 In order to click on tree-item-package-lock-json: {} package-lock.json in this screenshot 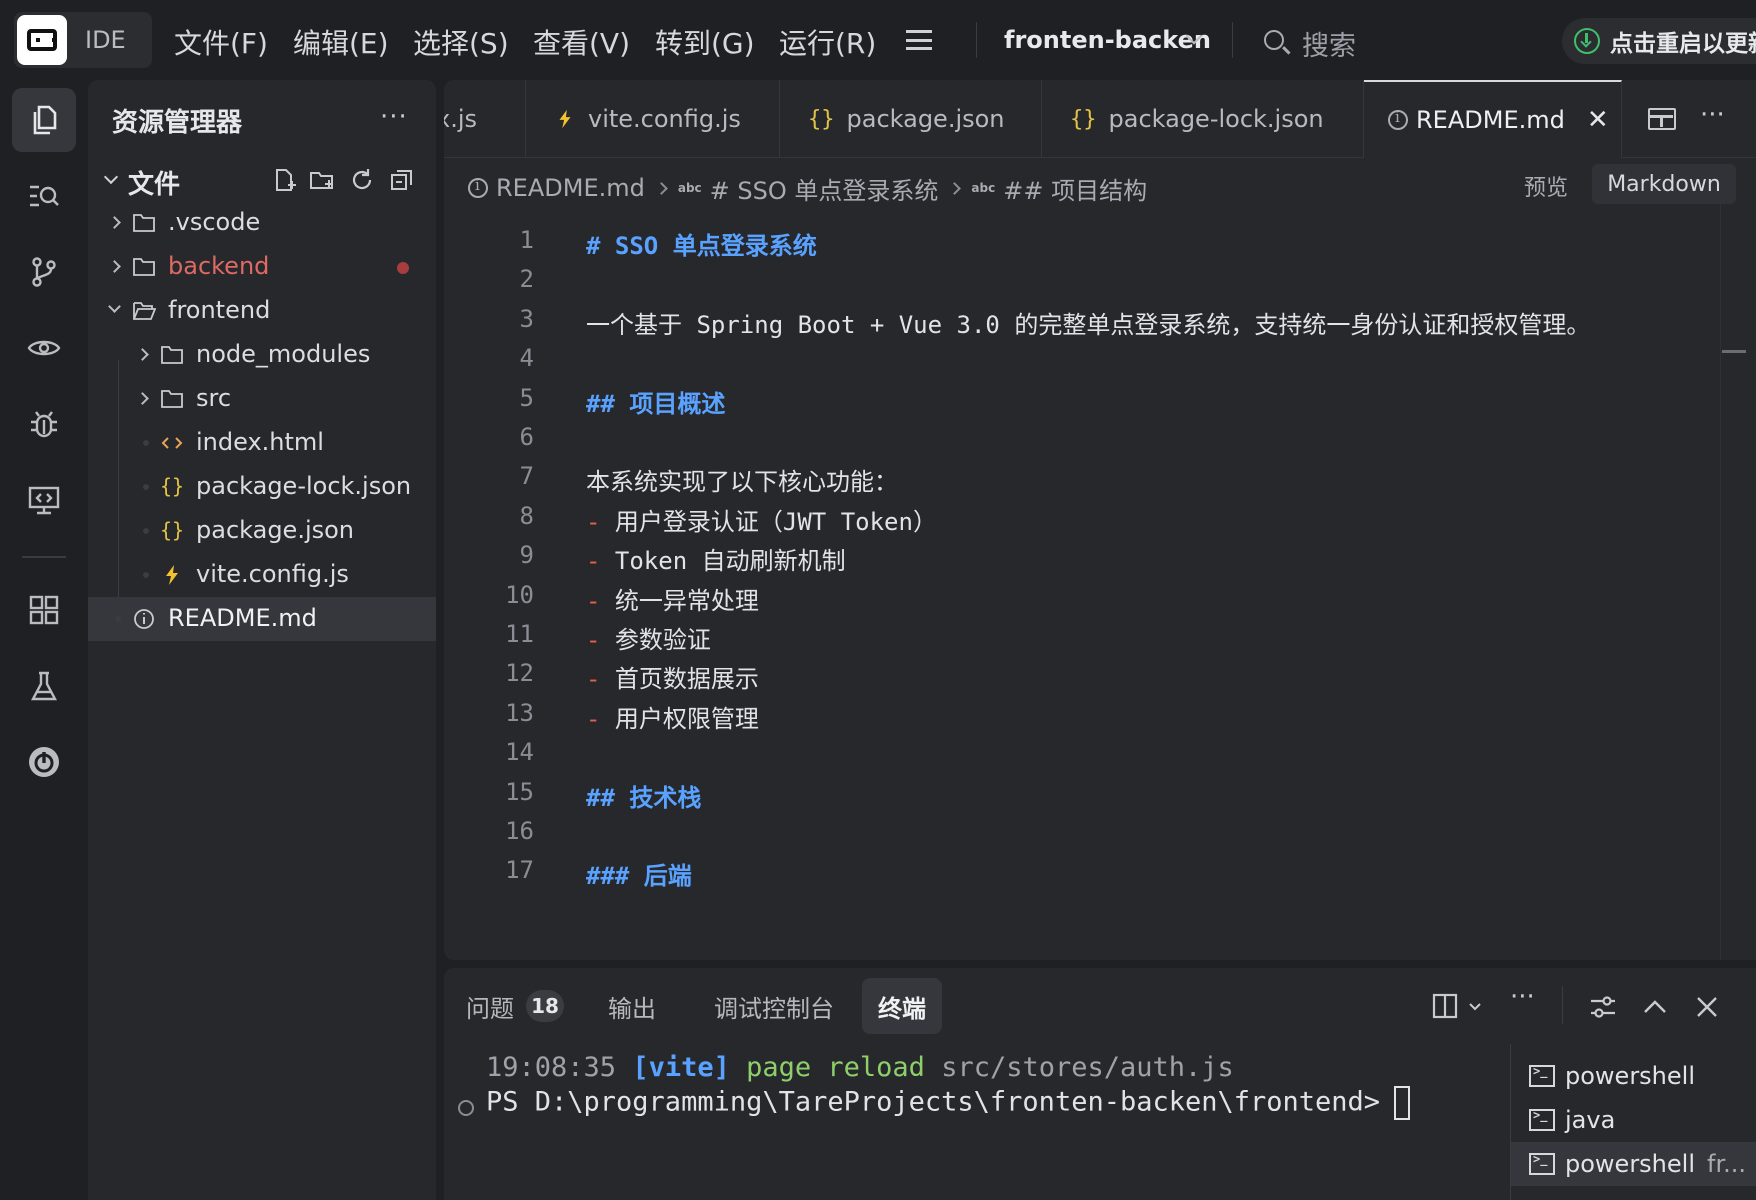, I will do `click(262, 487)`.